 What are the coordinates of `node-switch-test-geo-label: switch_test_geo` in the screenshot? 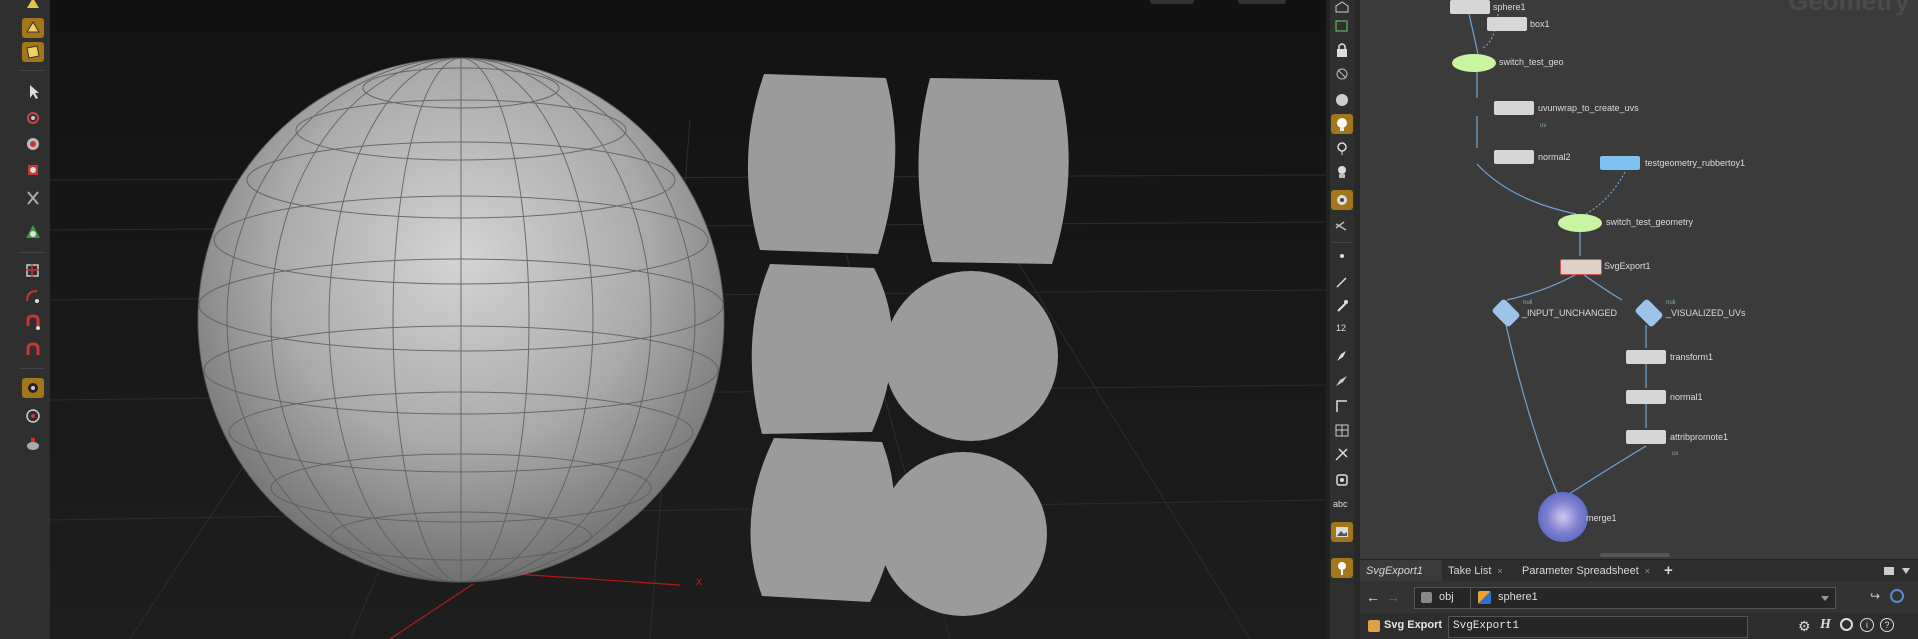 It's located at (1531, 62).